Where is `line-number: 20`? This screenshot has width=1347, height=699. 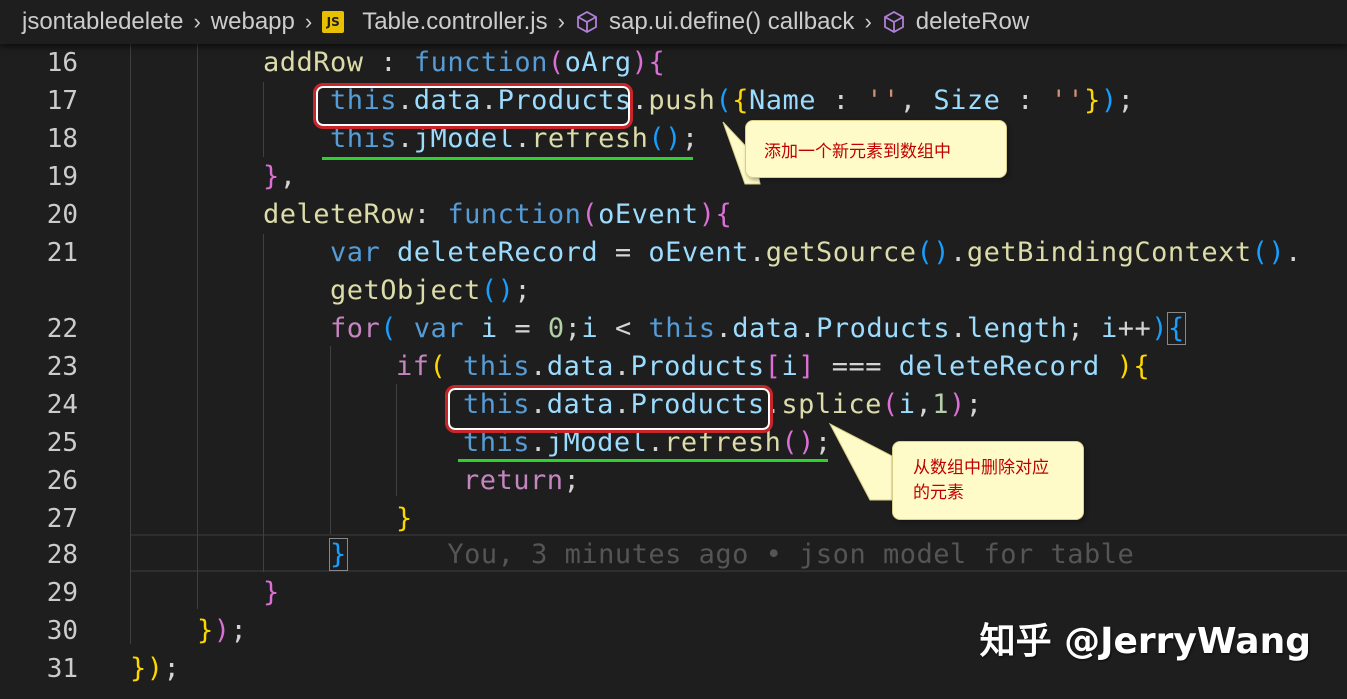 line-number: 20 is located at coordinates (62, 215).